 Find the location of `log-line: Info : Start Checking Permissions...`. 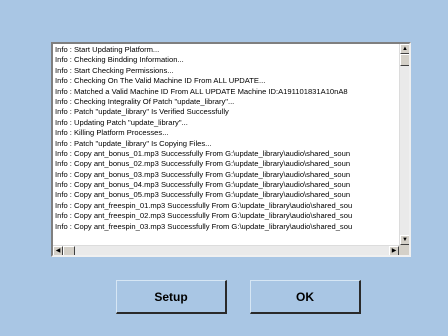

log-line: Info : Start Checking Permissions... is located at coordinates (114, 70).